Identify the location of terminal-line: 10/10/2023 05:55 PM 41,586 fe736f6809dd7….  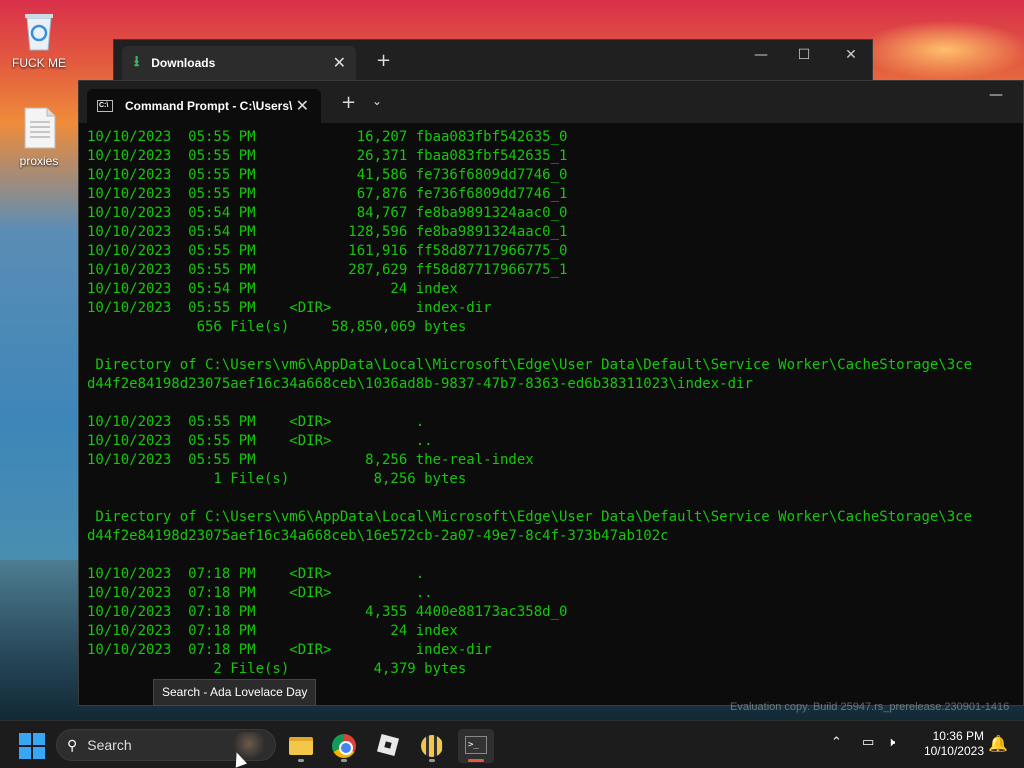
(327, 175).